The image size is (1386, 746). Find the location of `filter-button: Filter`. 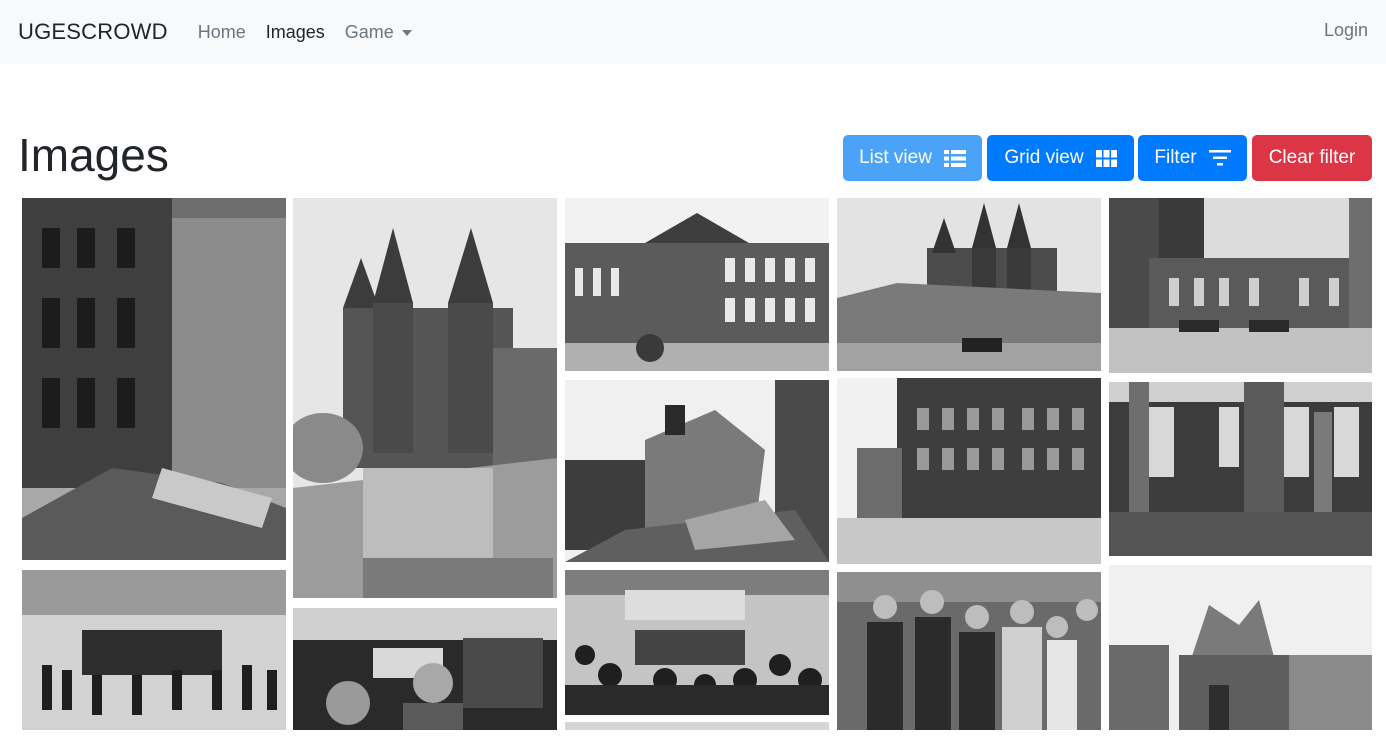

filter-button: Filter is located at coordinates (1192, 158).